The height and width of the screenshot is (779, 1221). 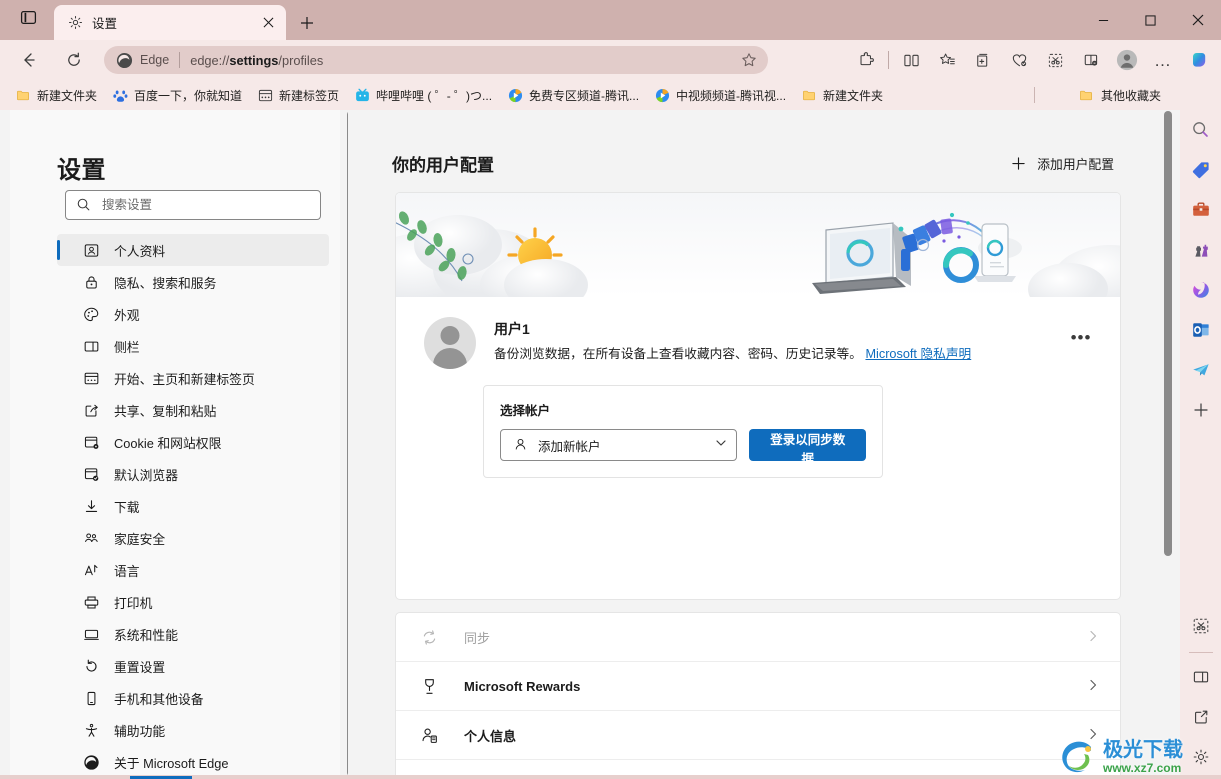 What do you see at coordinates (193, 410) in the screenshot?
I see `sidebar-item-share: 共享、复制和粘贴` at bounding box center [193, 410].